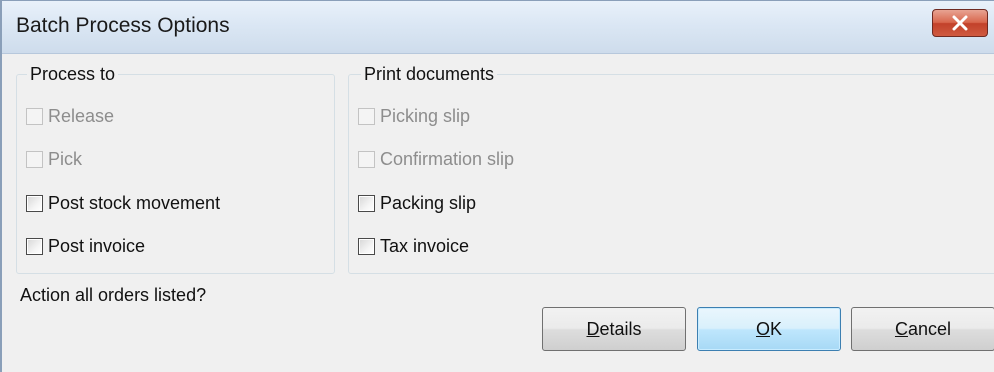  Describe the element at coordinates (113, 295) in the screenshot. I see `action-all-orders-prompt: Action all orders listed?` at that location.